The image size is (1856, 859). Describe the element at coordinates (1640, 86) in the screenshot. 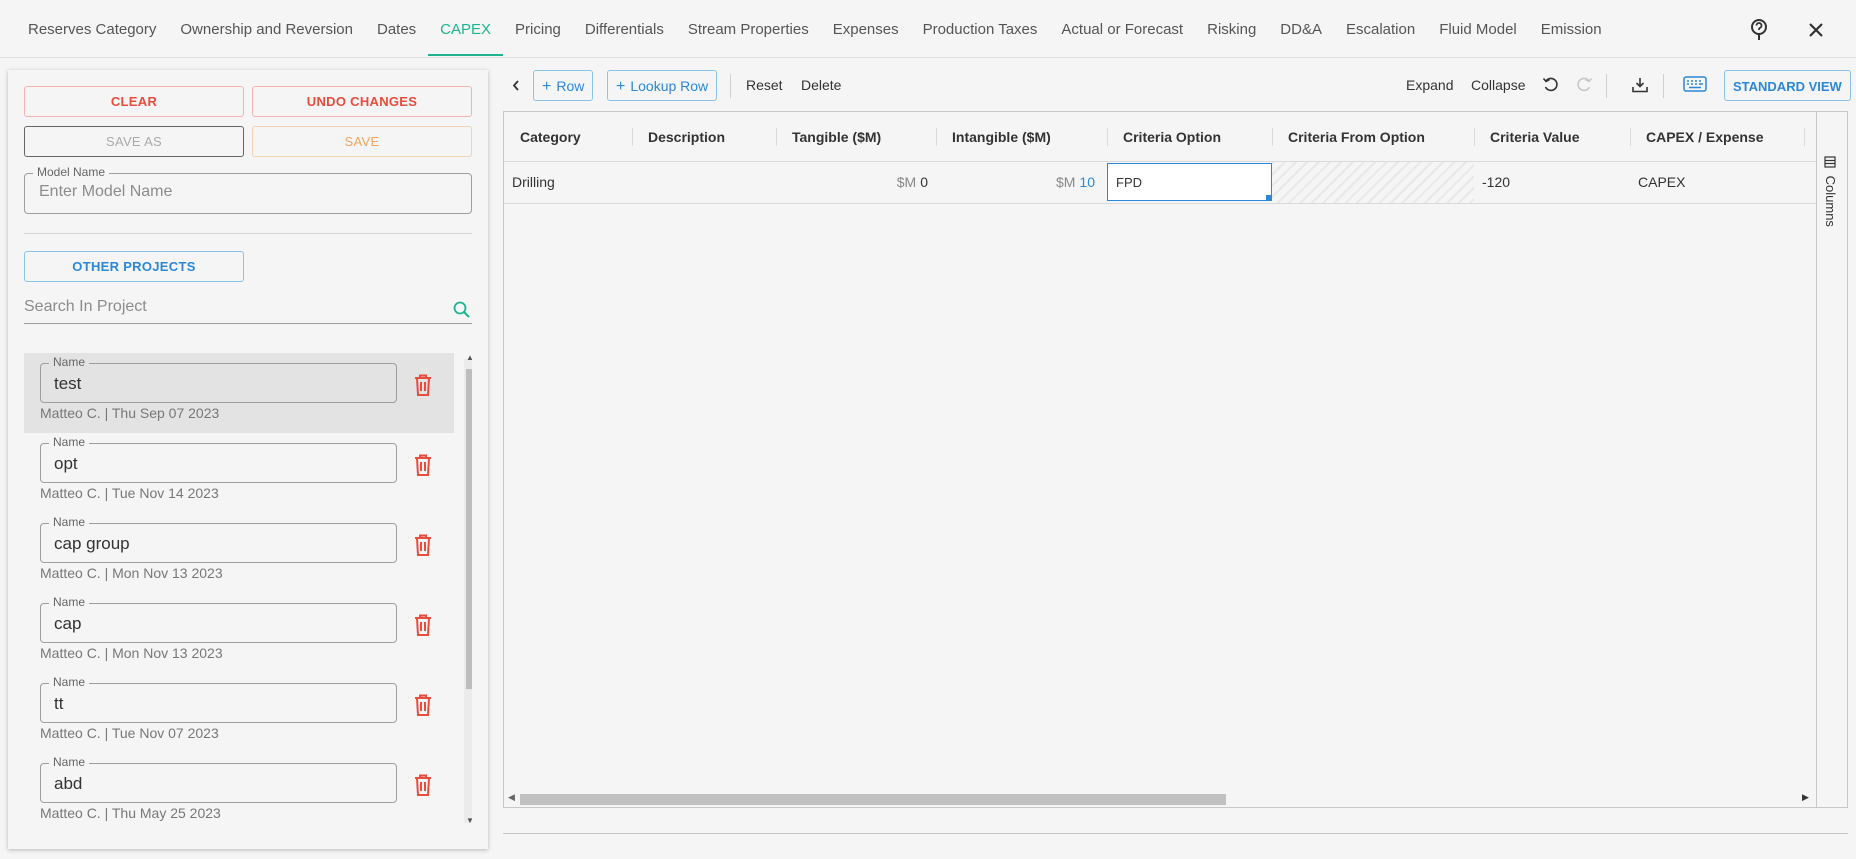

I see `download-icon` at that location.